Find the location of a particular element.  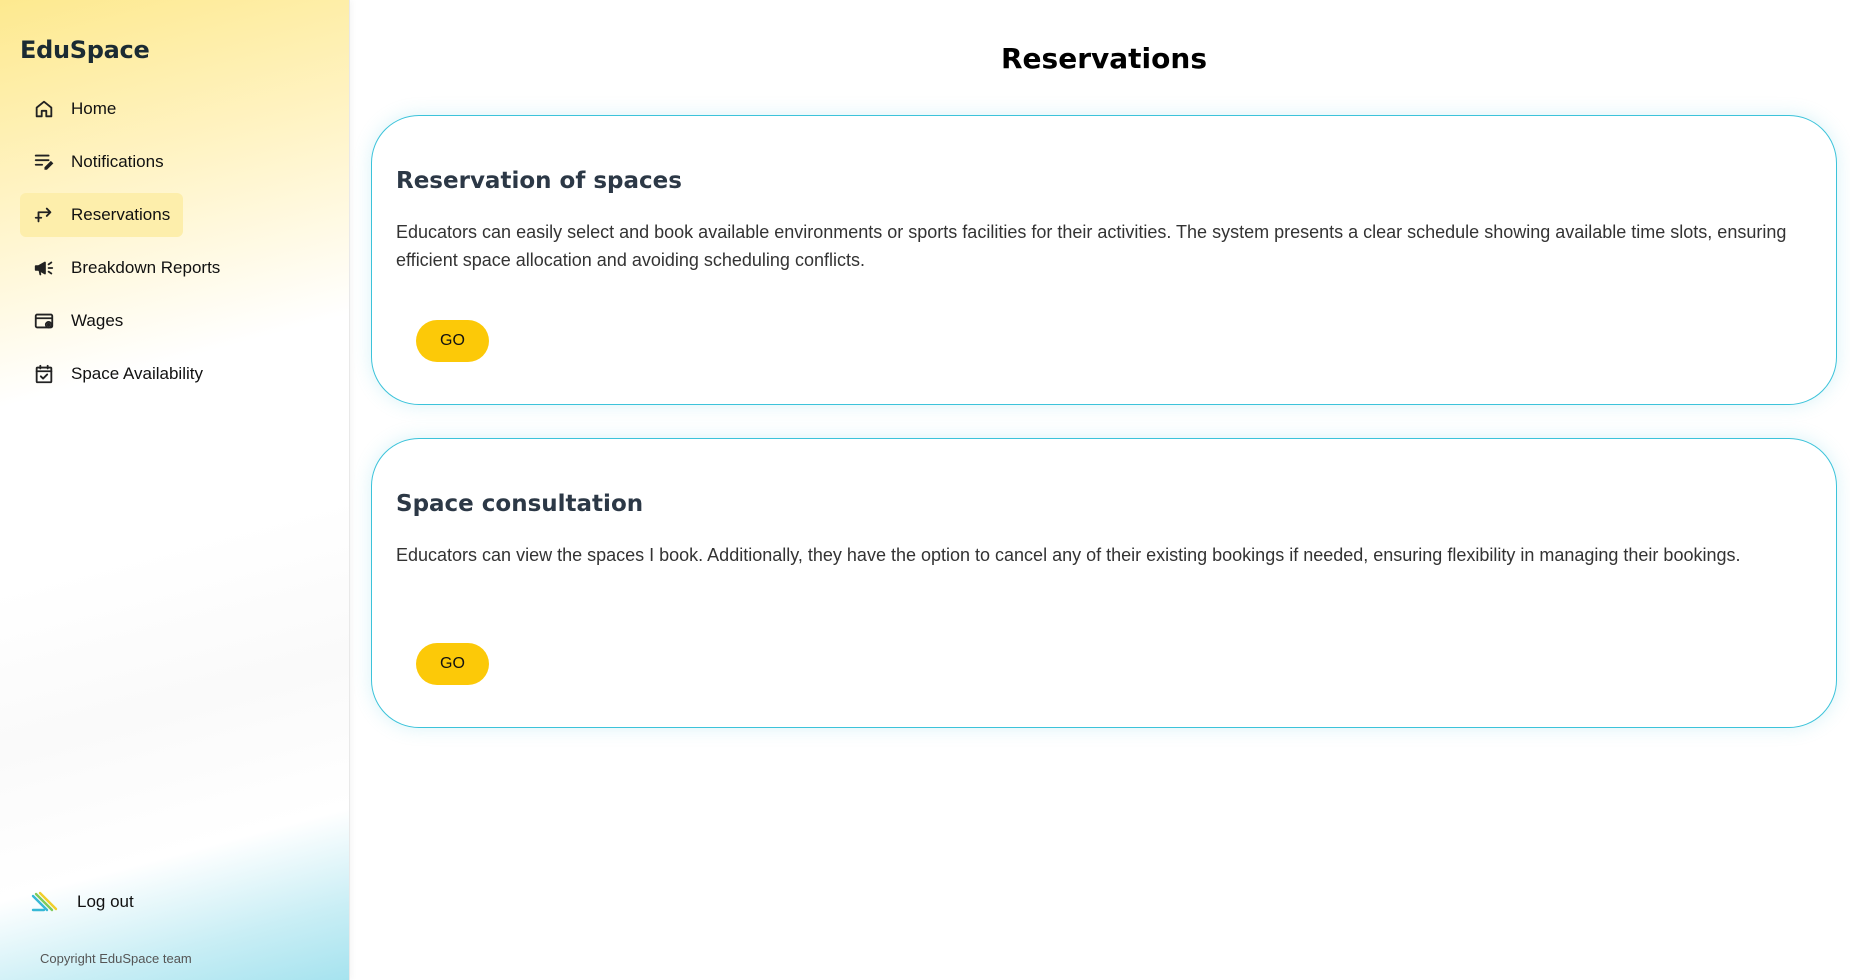

notifications-icon is located at coordinates (44, 162).